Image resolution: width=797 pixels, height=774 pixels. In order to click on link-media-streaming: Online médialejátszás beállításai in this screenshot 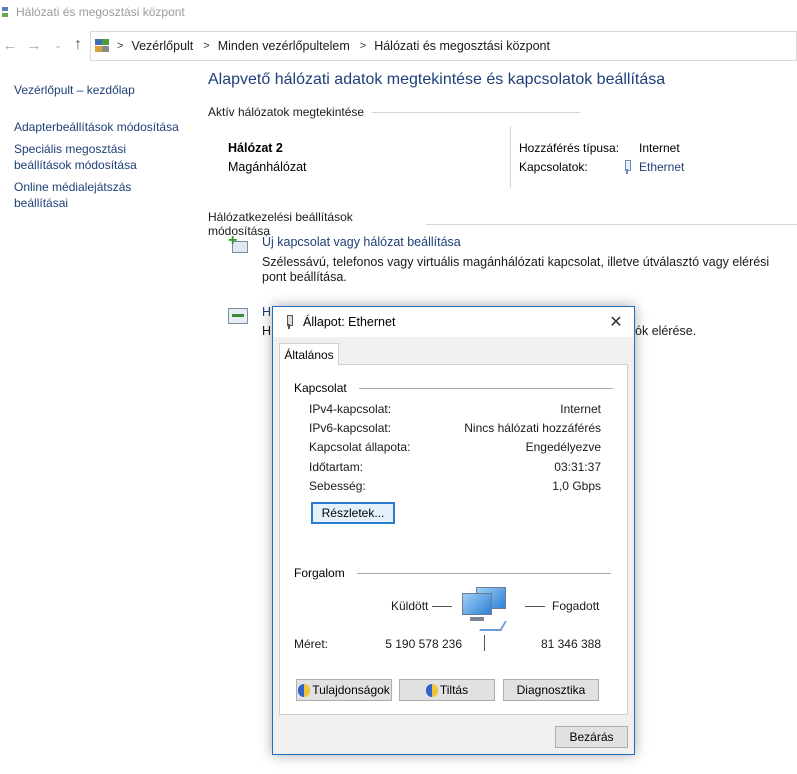, I will do `click(84, 195)`.